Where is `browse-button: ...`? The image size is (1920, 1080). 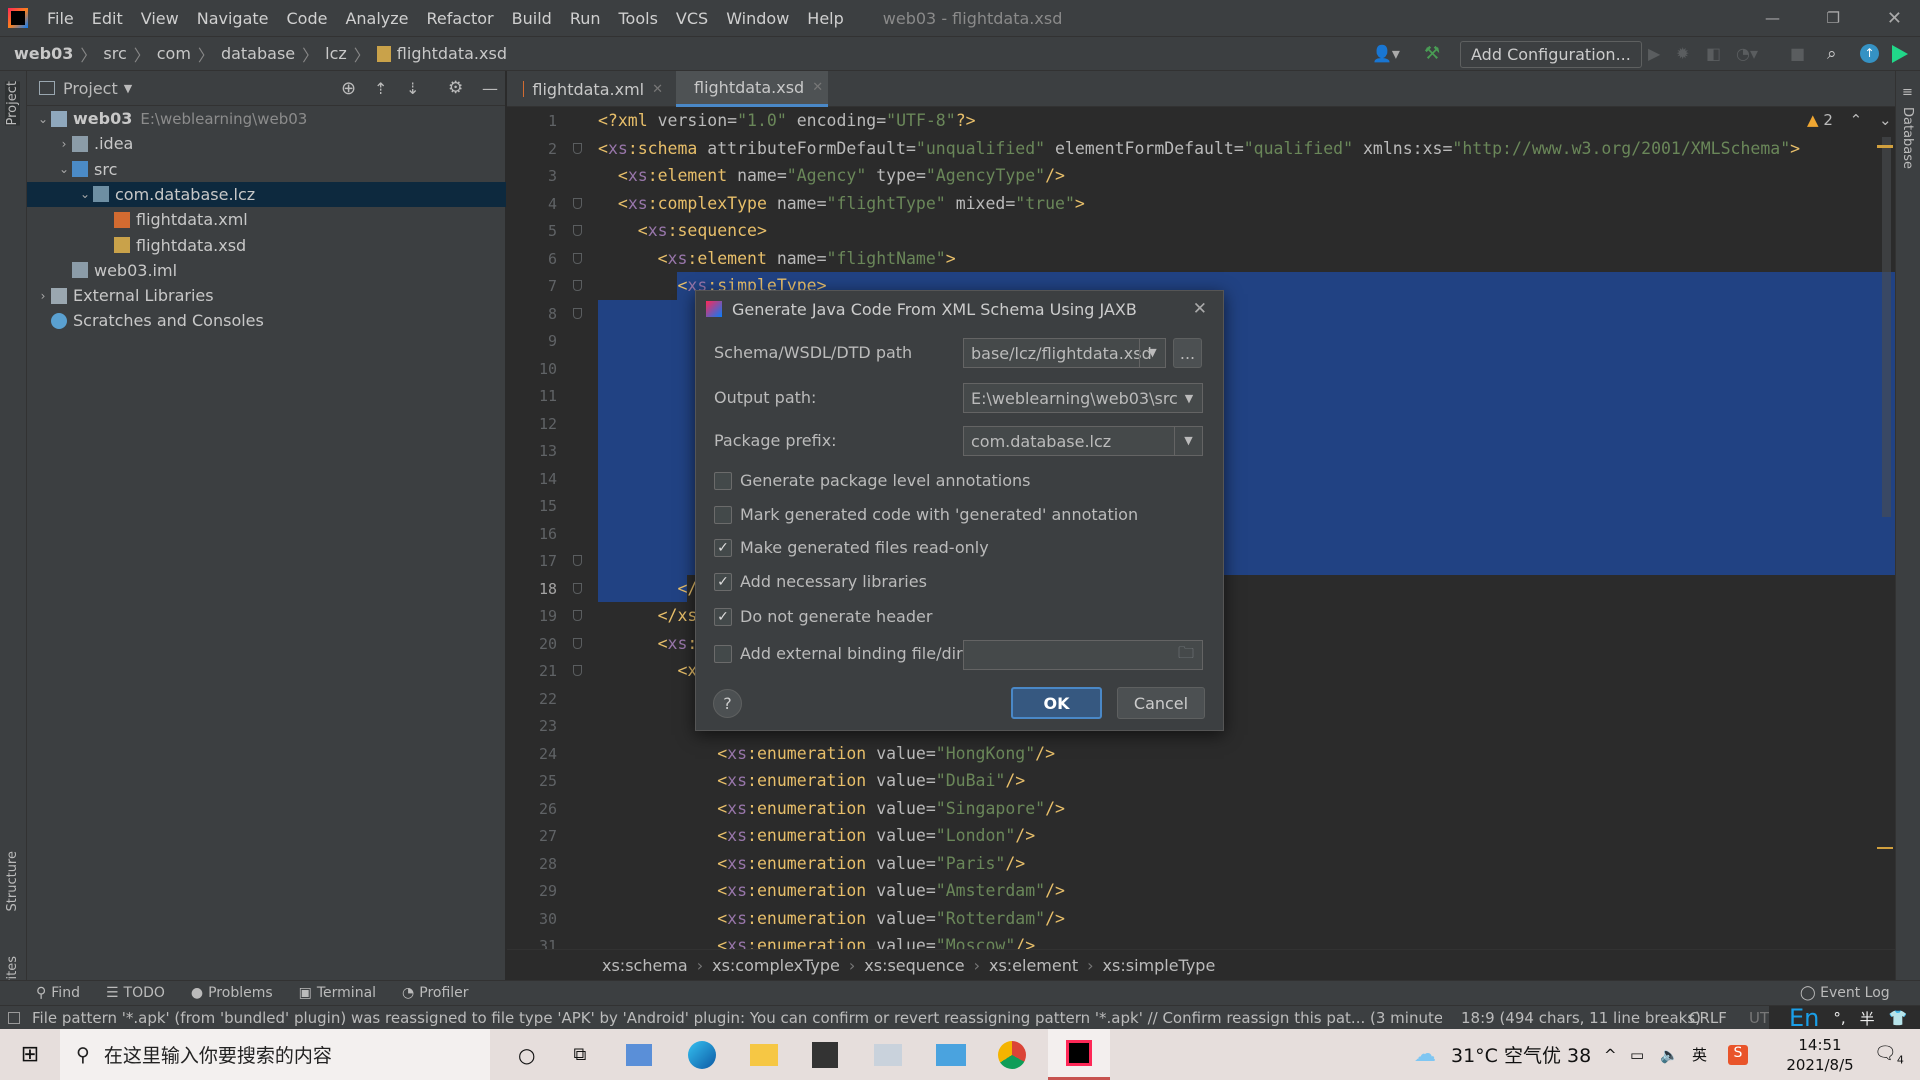 browse-button: ... is located at coordinates (1187, 353).